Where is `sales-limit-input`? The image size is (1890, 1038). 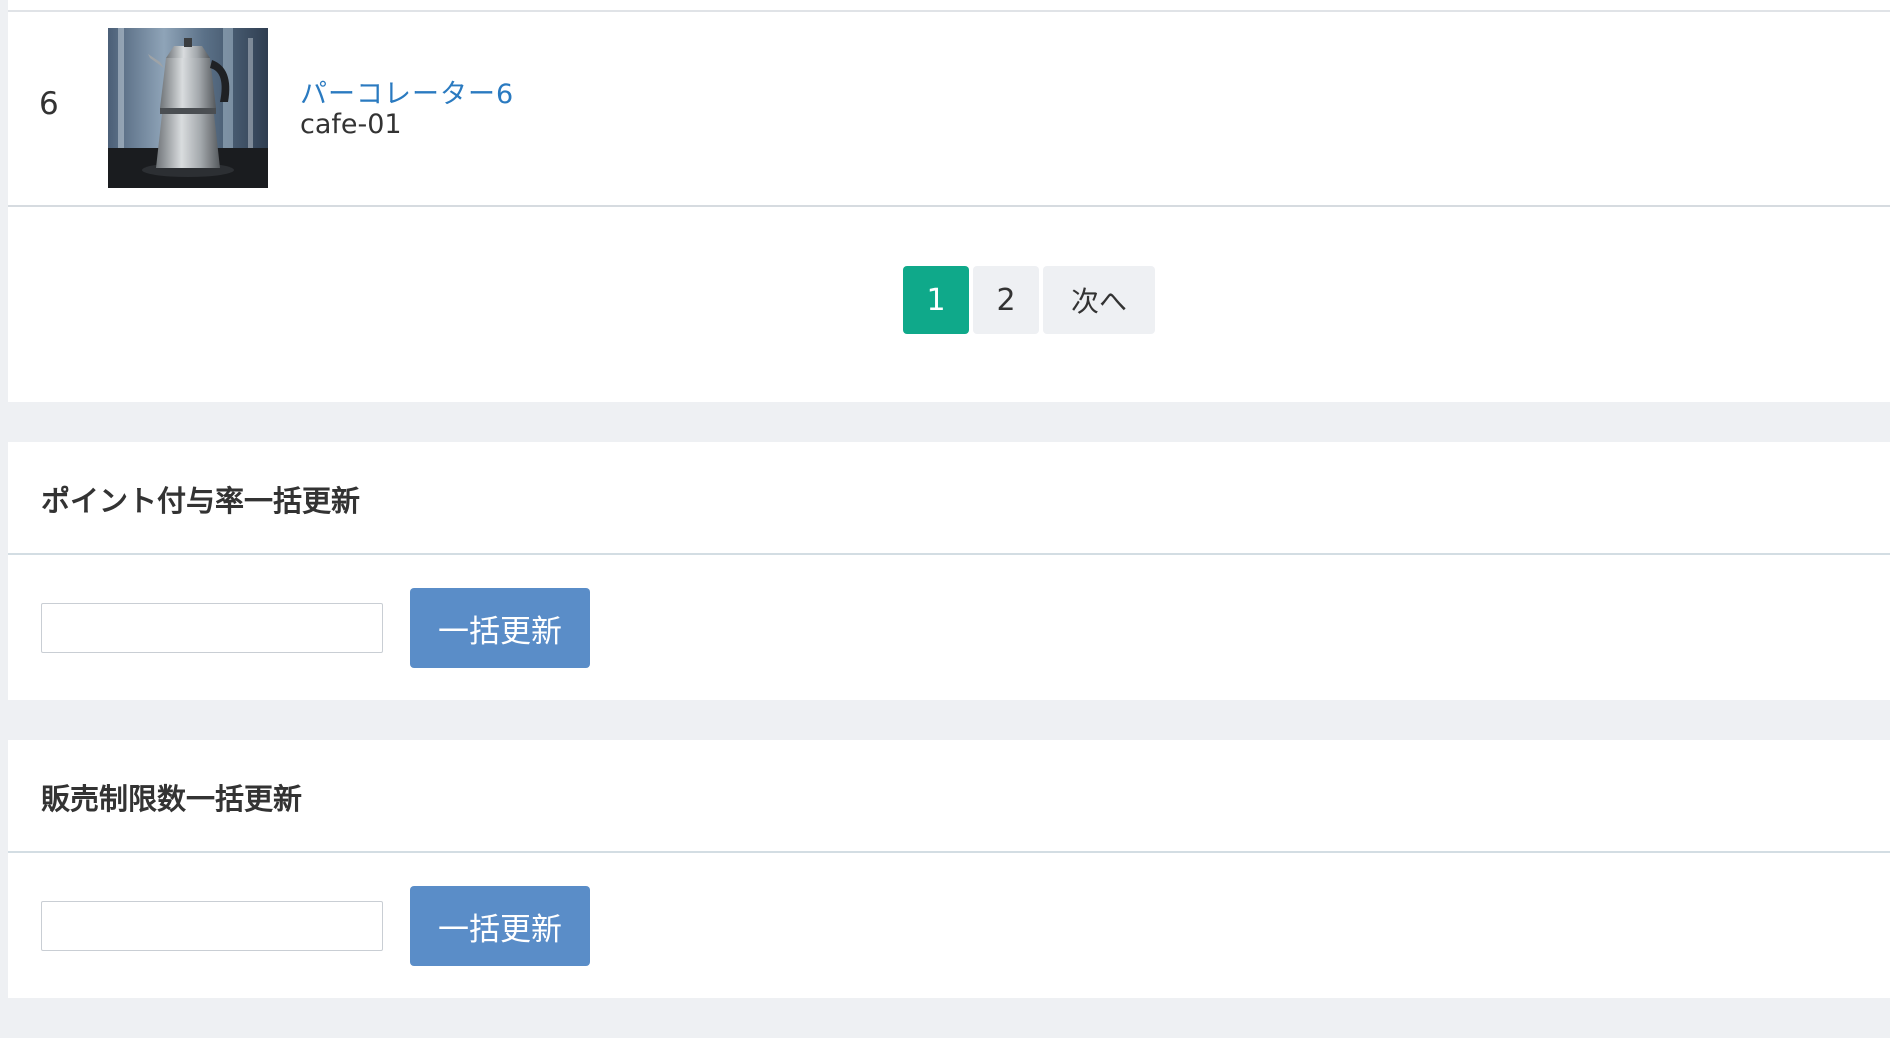 sales-limit-input is located at coordinates (212, 926).